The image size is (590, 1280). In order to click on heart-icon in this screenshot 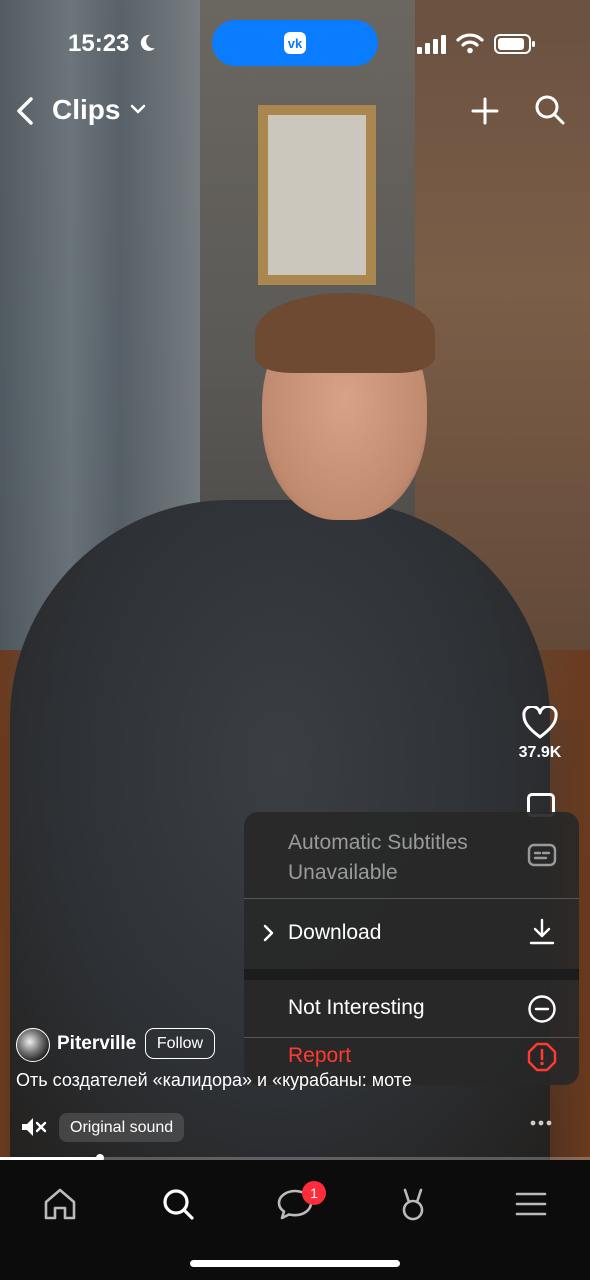, I will do `click(540, 723)`.